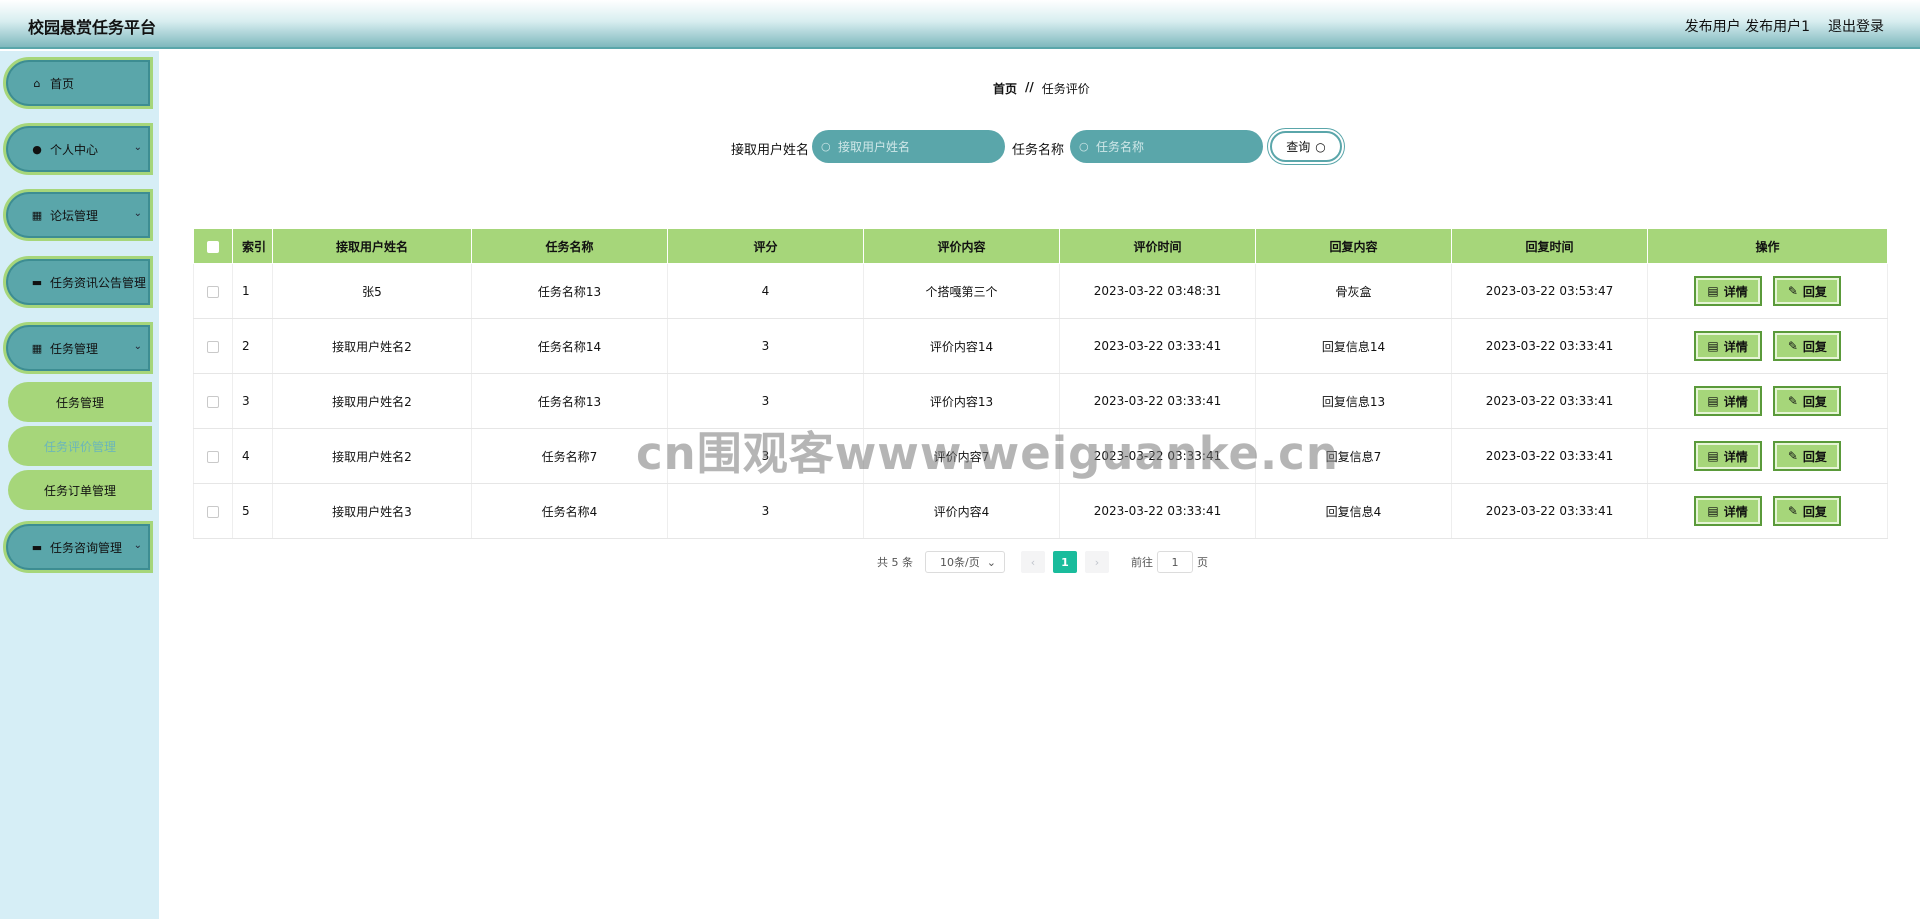 This screenshot has width=1920, height=919. I want to click on sidebar-subitem-task-order: 任务订单管理, so click(80, 490).